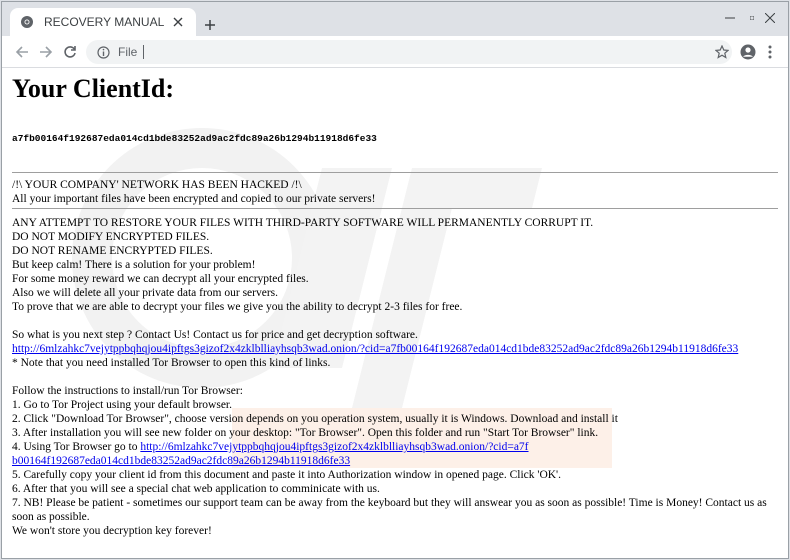  What do you see at coordinates (722, 52) in the screenshot?
I see `star-icon` at bounding box center [722, 52].